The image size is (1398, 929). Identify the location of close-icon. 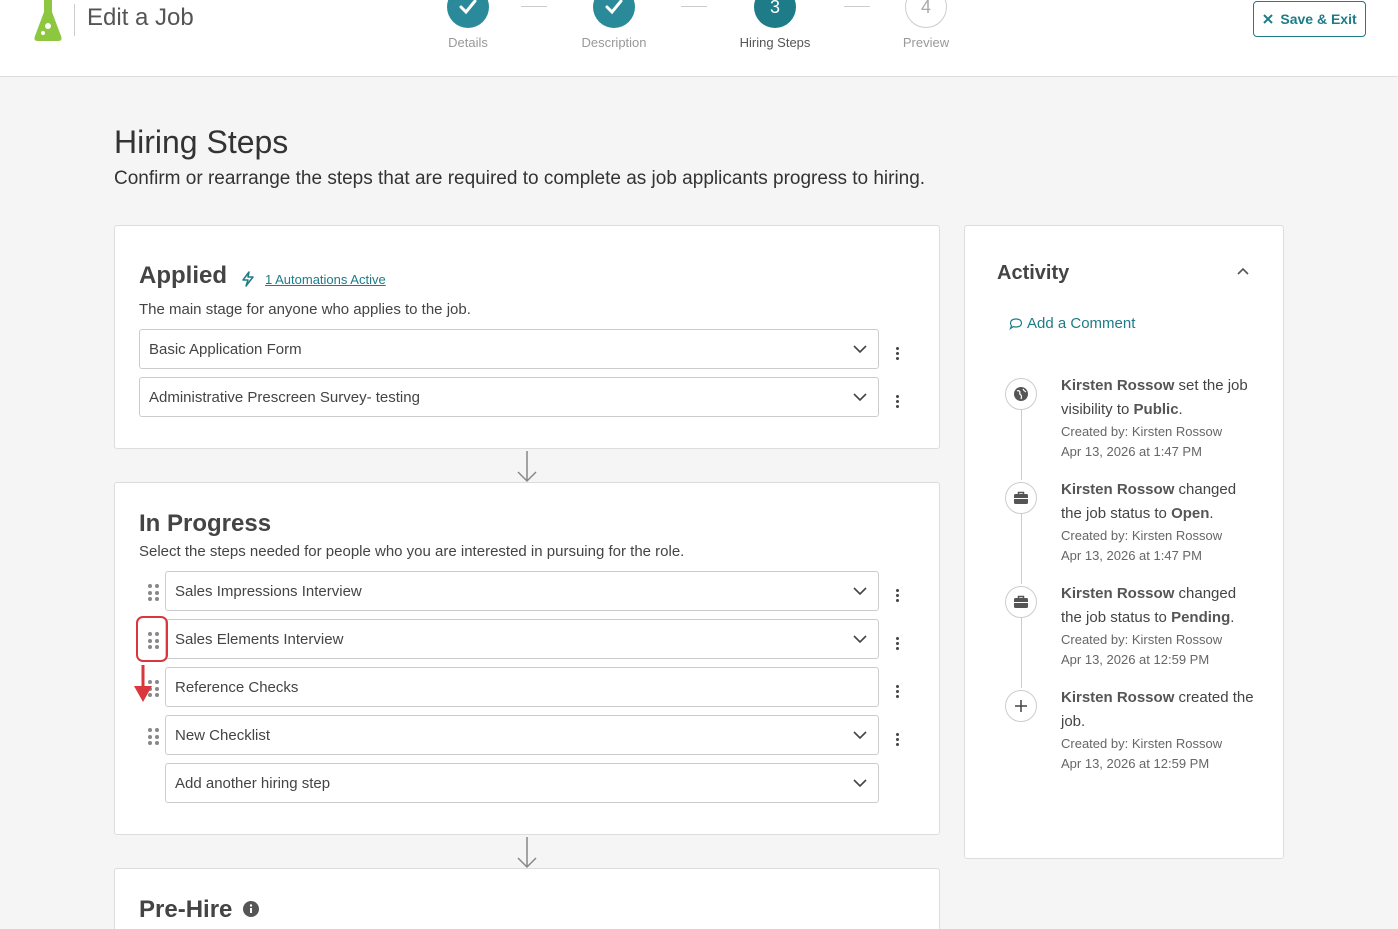
(1268, 19).